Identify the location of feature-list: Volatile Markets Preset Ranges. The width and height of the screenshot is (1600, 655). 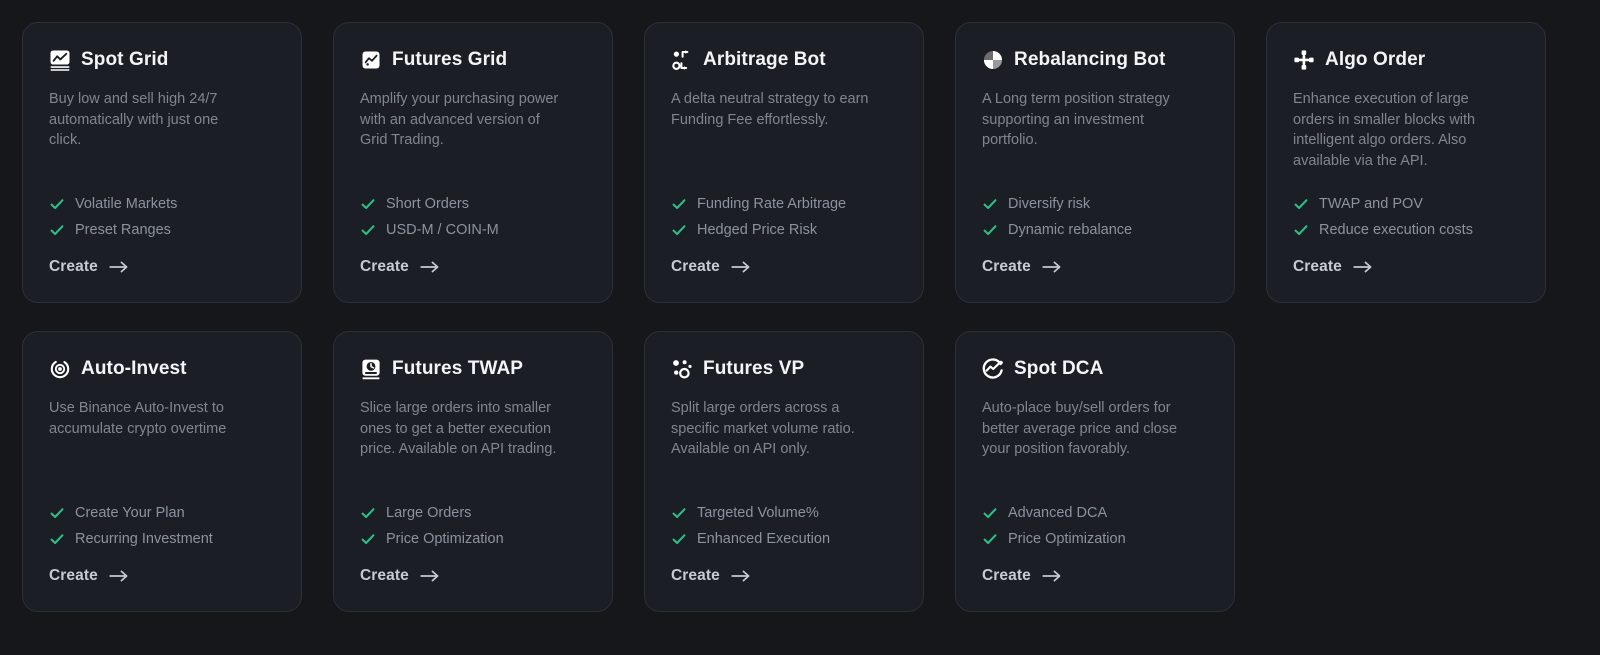
(162, 217).